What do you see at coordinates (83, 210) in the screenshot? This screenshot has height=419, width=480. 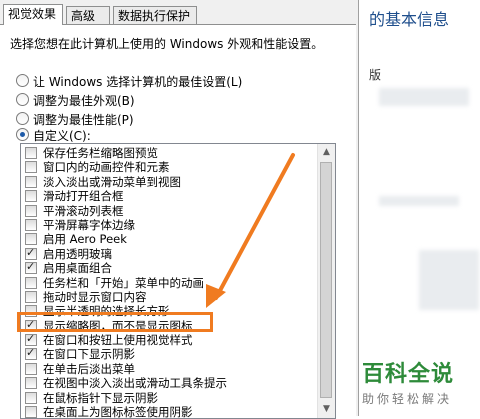 I see `effect-label: 平滑滚动列表框` at bounding box center [83, 210].